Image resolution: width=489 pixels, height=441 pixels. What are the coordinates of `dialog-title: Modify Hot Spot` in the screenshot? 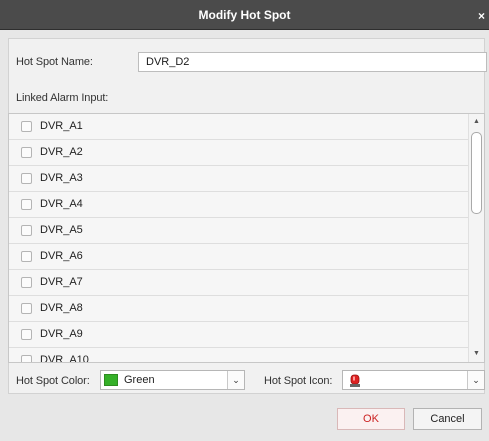 It's located at (244, 15).